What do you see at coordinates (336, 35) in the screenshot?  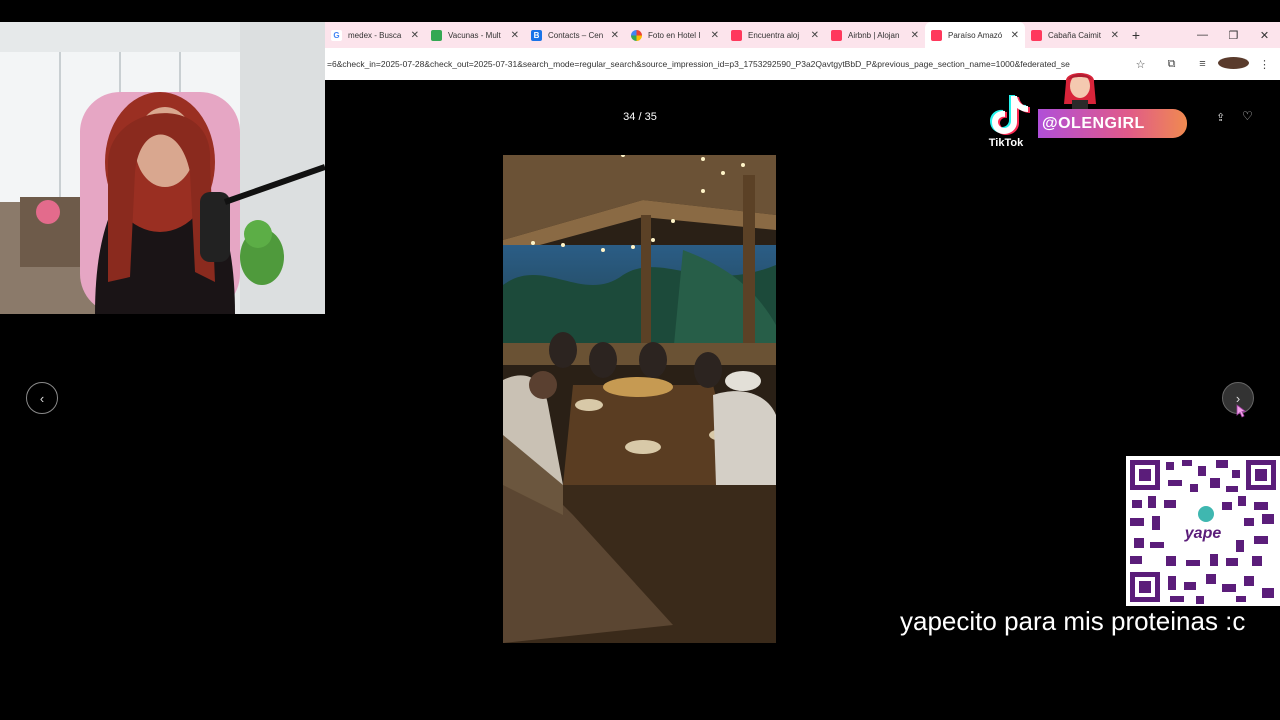 I see `google-icon: G` at bounding box center [336, 35].